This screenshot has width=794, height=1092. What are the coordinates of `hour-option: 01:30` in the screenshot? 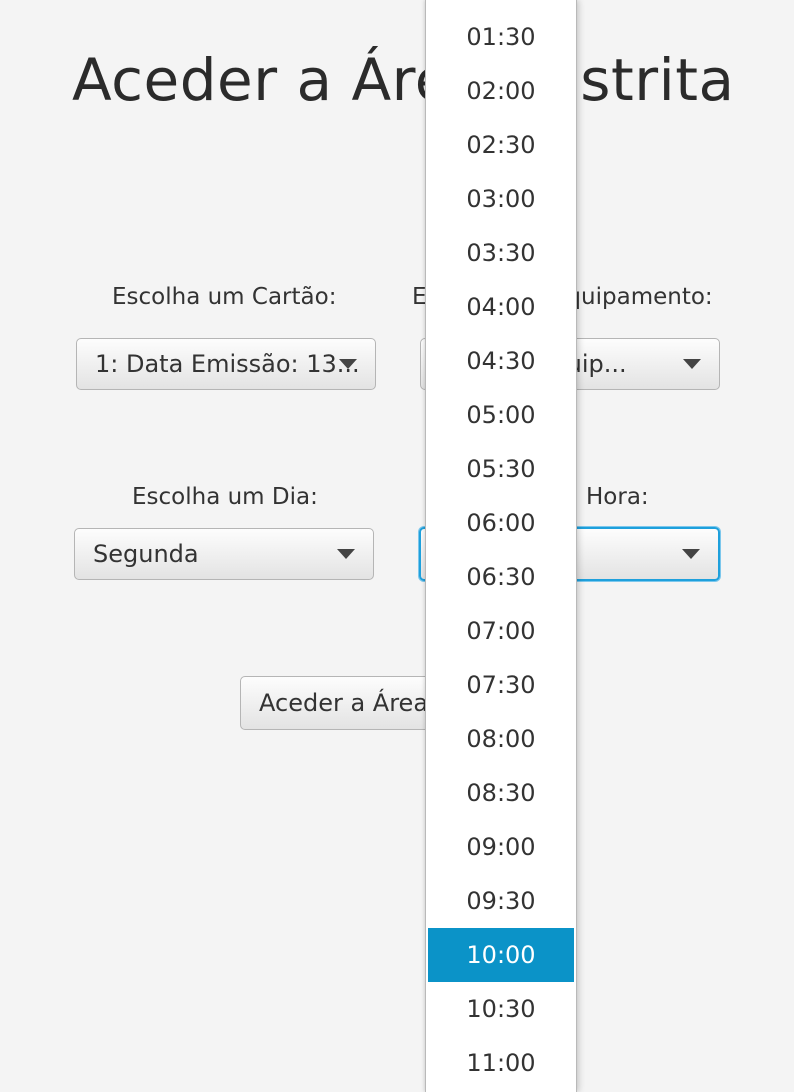 It's located at (501, 37).